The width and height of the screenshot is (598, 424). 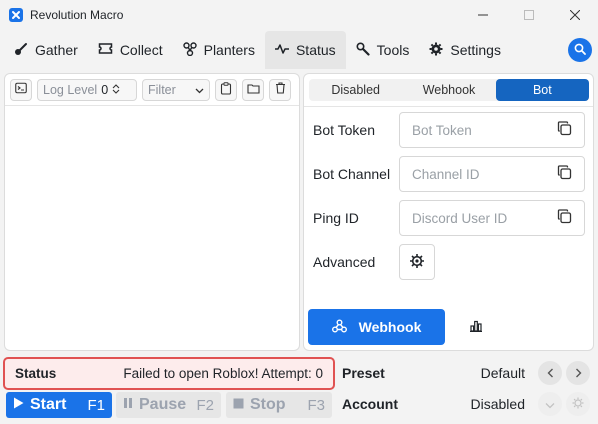 What do you see at coordinates (336, 218) in the screenshot?
I see `ping-id-label: Ping ID` at bounding box center [336, 218].